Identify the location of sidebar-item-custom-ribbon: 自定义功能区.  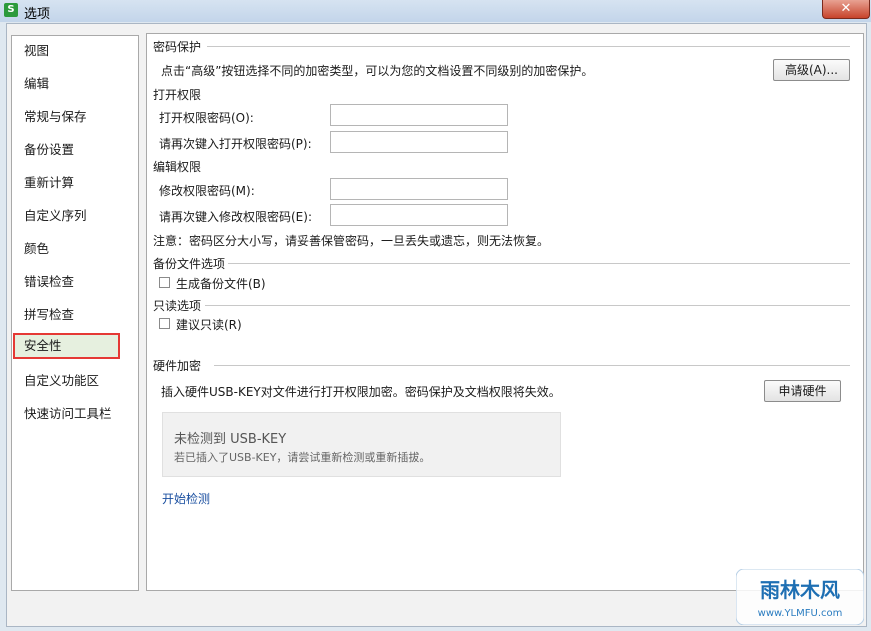
(73, 381).